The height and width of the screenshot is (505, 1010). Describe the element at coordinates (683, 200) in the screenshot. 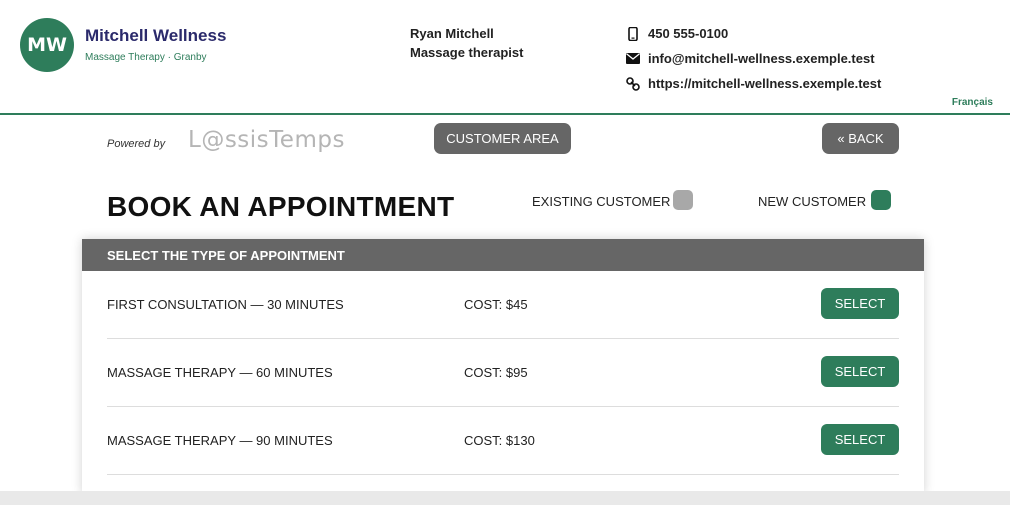

I see `existing-customer-toggle` at that location.